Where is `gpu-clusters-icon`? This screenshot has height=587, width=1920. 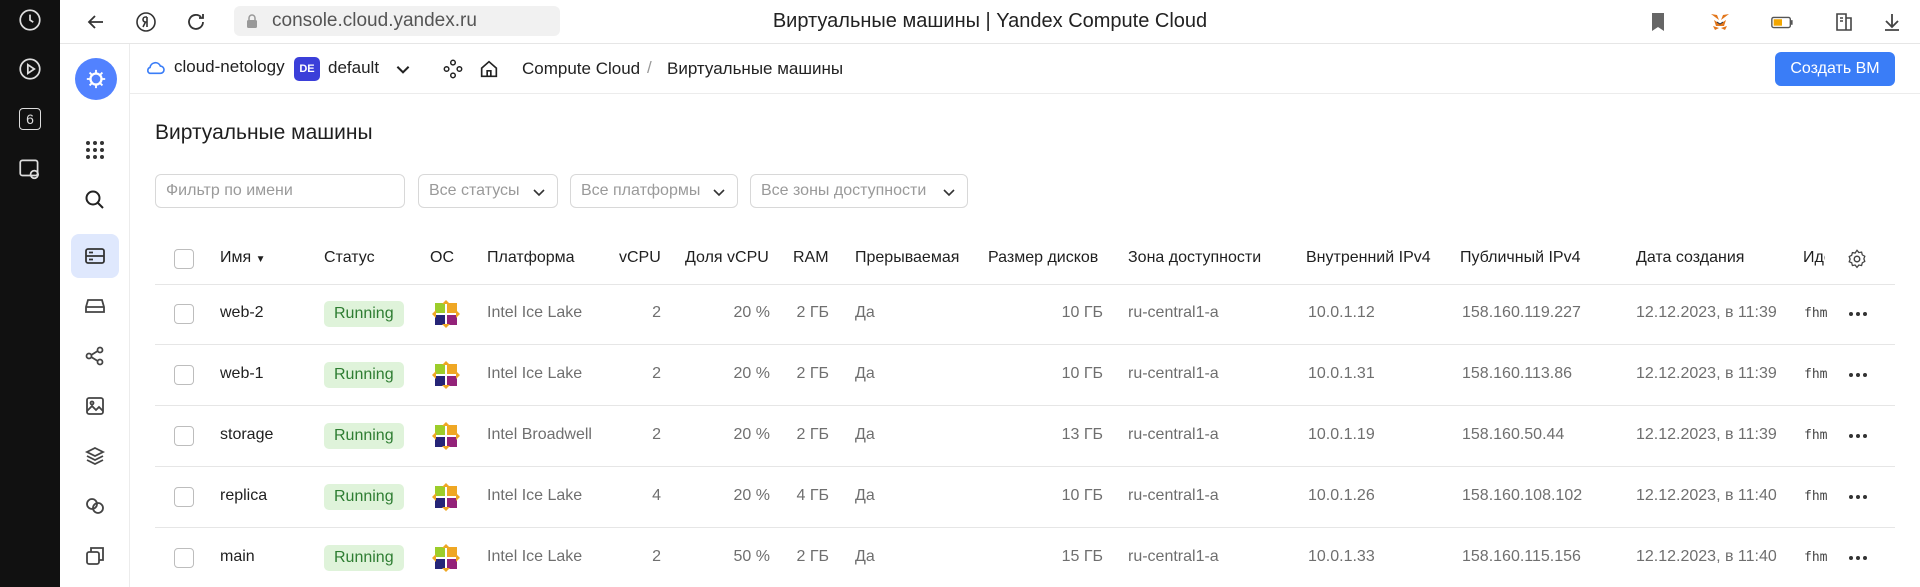
gpu-clusters-icon is located at coordinates (95, 556).